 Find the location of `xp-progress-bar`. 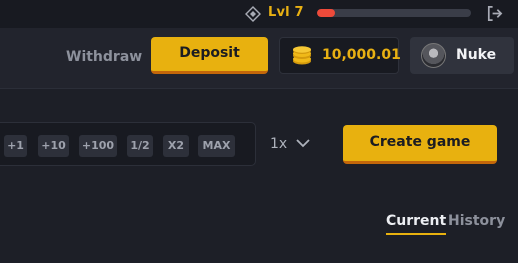

xp-progress-bar is located at coordinates (394, 13).